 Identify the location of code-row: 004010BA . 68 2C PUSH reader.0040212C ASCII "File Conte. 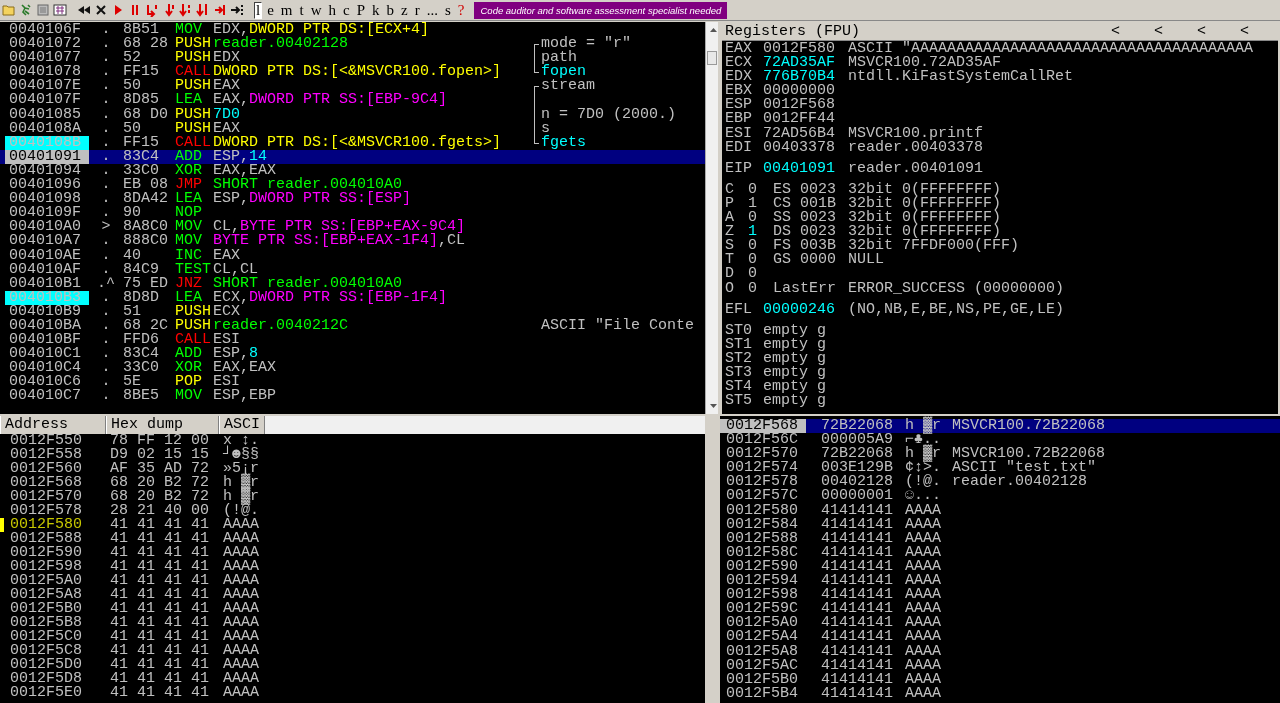
(352, 326).